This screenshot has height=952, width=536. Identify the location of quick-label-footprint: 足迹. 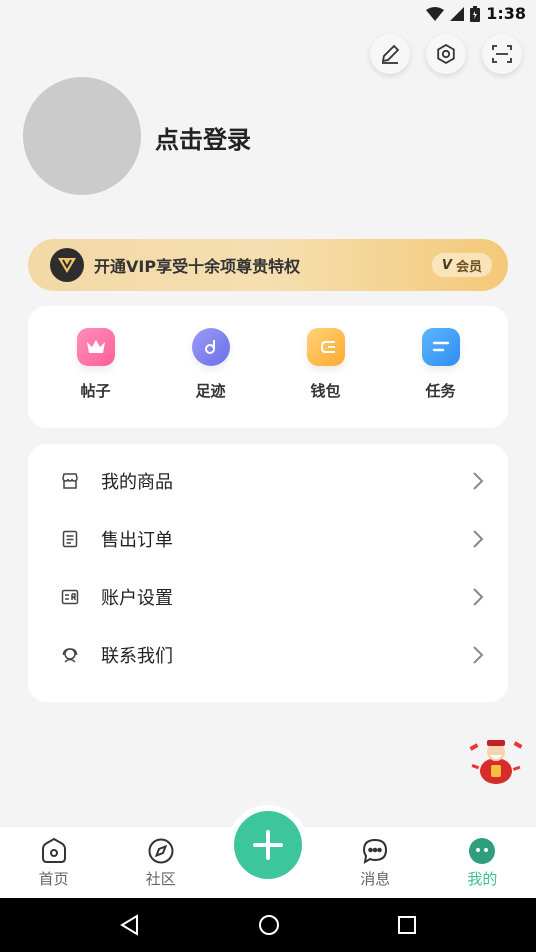
(210, 391).